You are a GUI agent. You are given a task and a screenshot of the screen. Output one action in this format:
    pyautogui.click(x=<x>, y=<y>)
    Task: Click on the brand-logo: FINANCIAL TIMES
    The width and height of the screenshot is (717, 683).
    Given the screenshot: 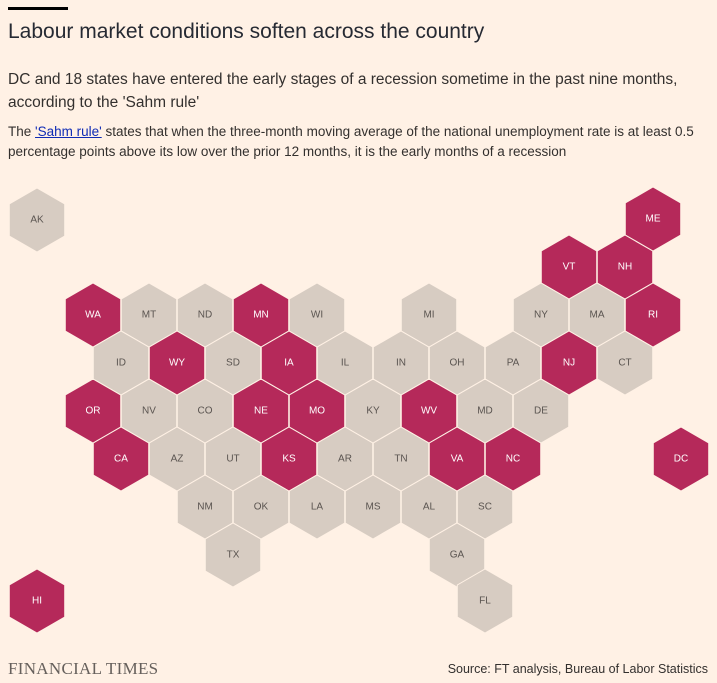 What is the action you would take?
    pyautogui.click(x=83, y=668)
    